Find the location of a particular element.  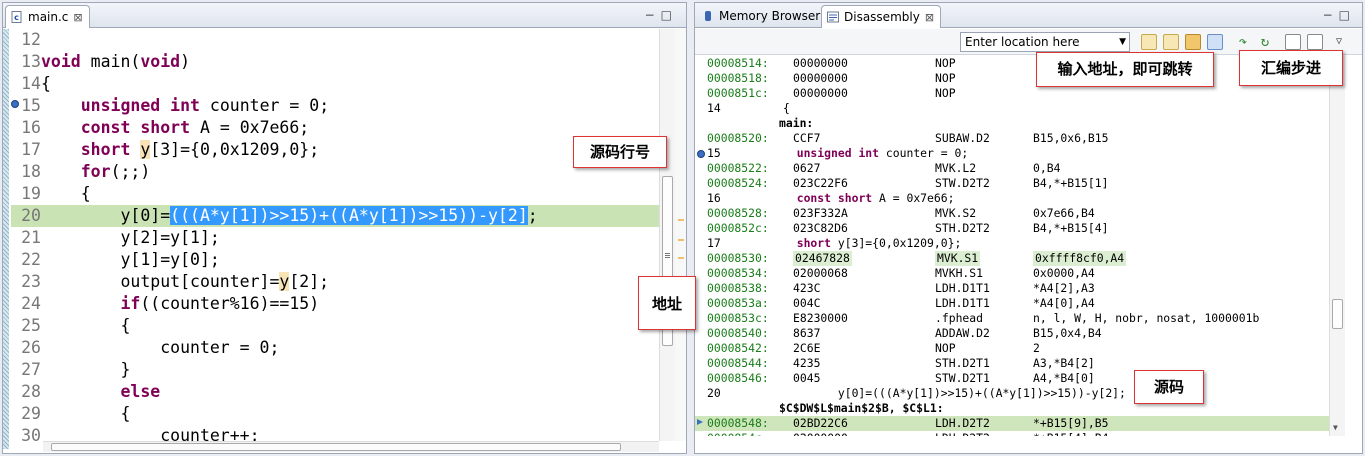

keyword-token: int is located at coordinates (869, 153).